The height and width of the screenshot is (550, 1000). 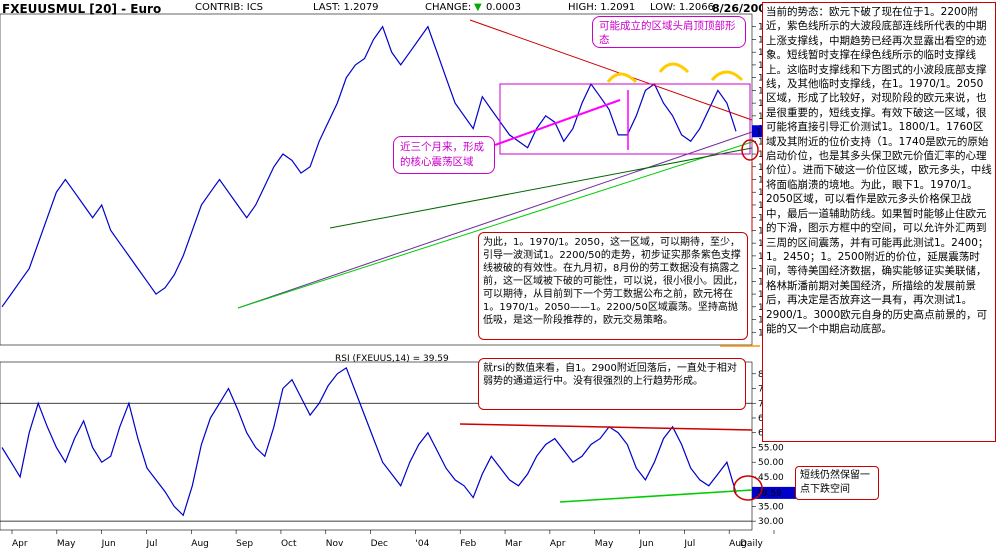 What do you see at coordinates (751, 544) in the screenshot?
I see `x-axis-label: Daily` at bounding box center [751, 544].